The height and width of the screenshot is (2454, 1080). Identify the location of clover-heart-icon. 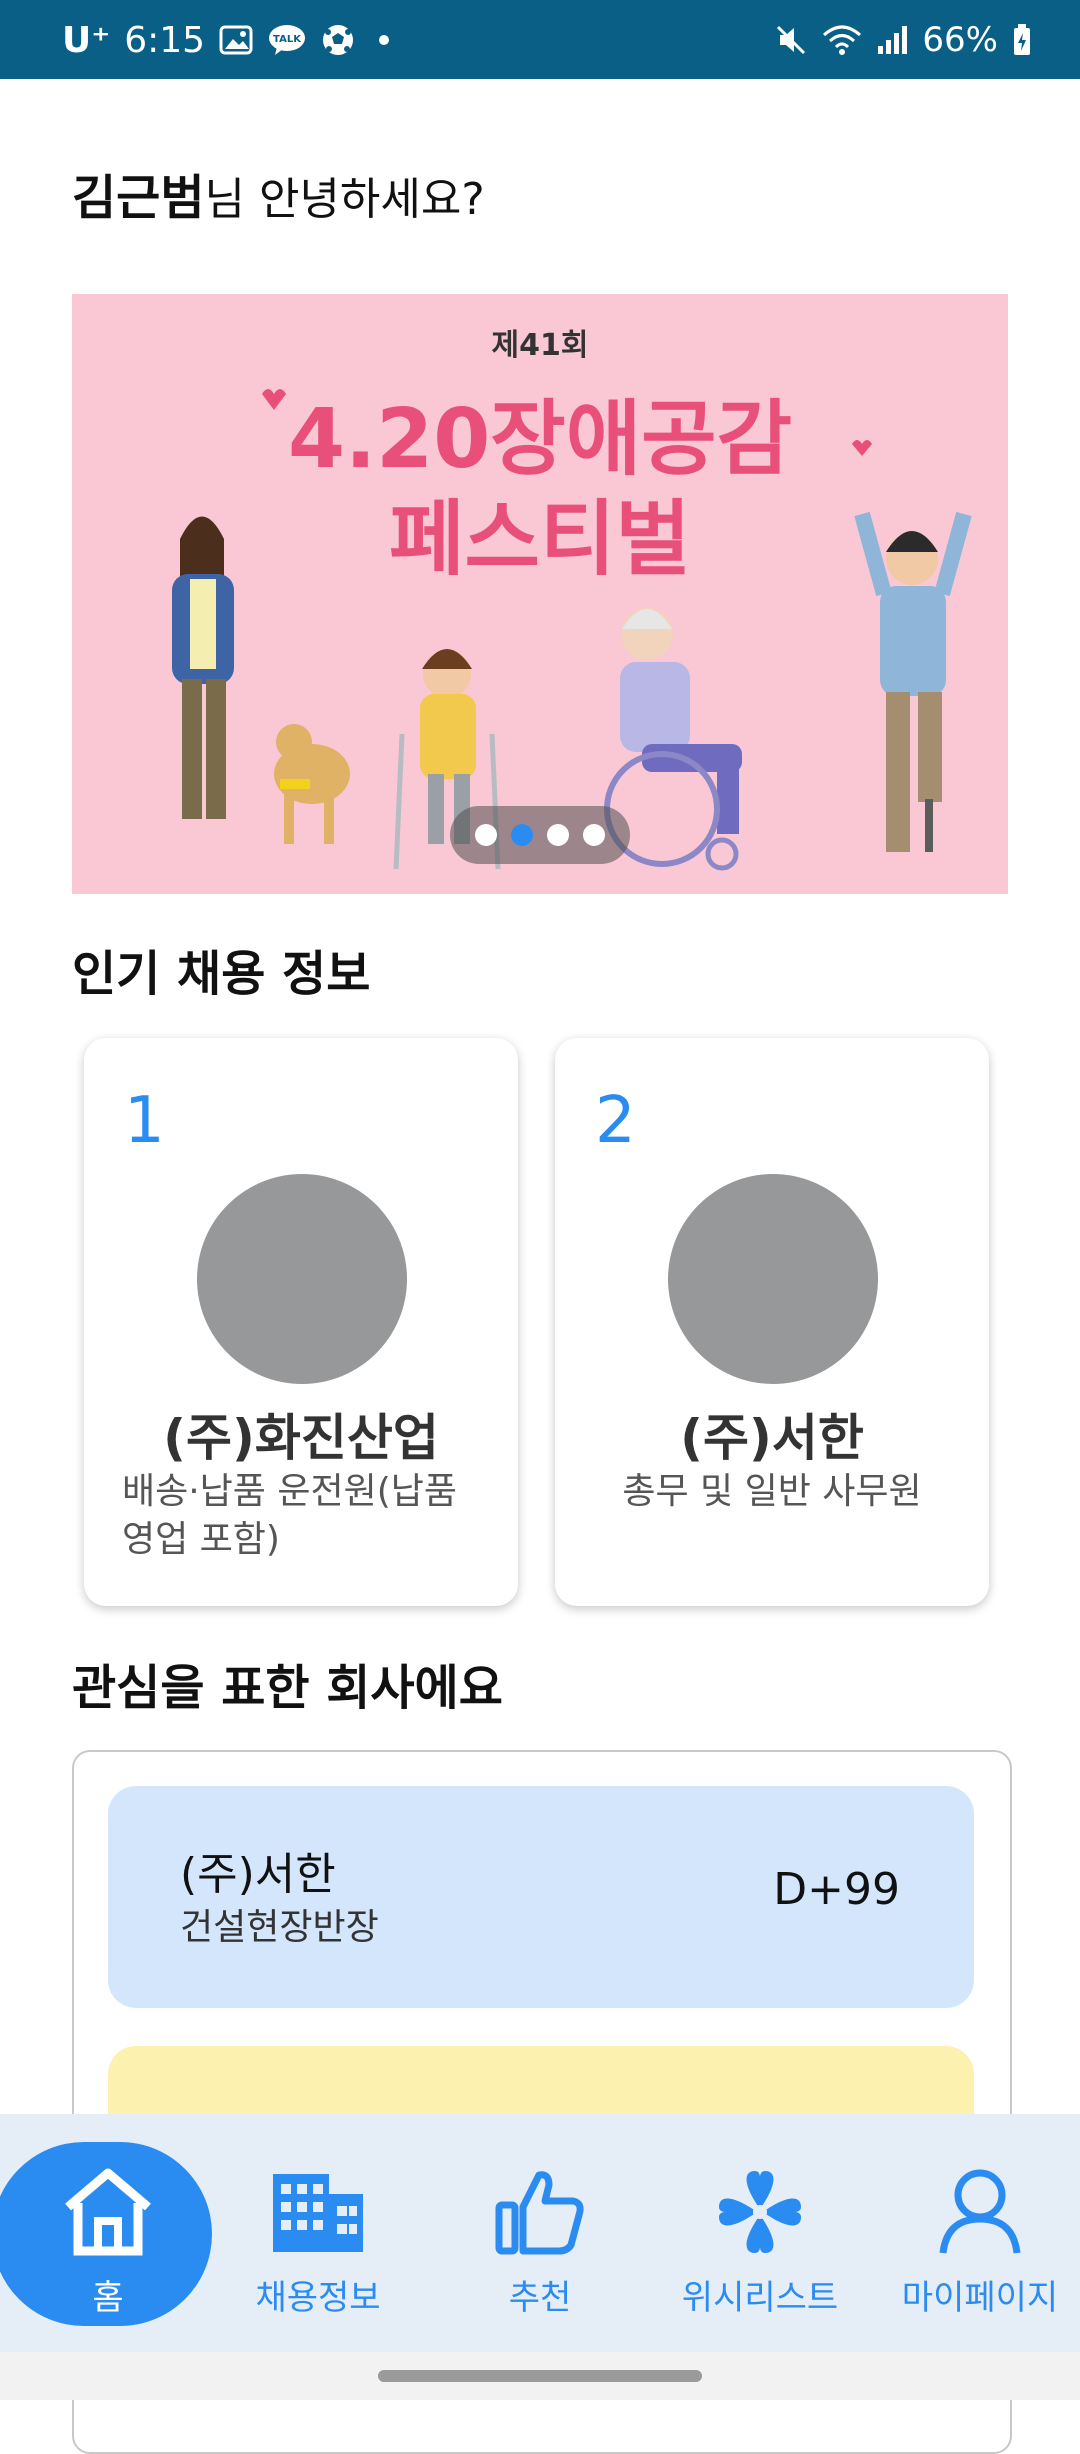
(760, 2212).